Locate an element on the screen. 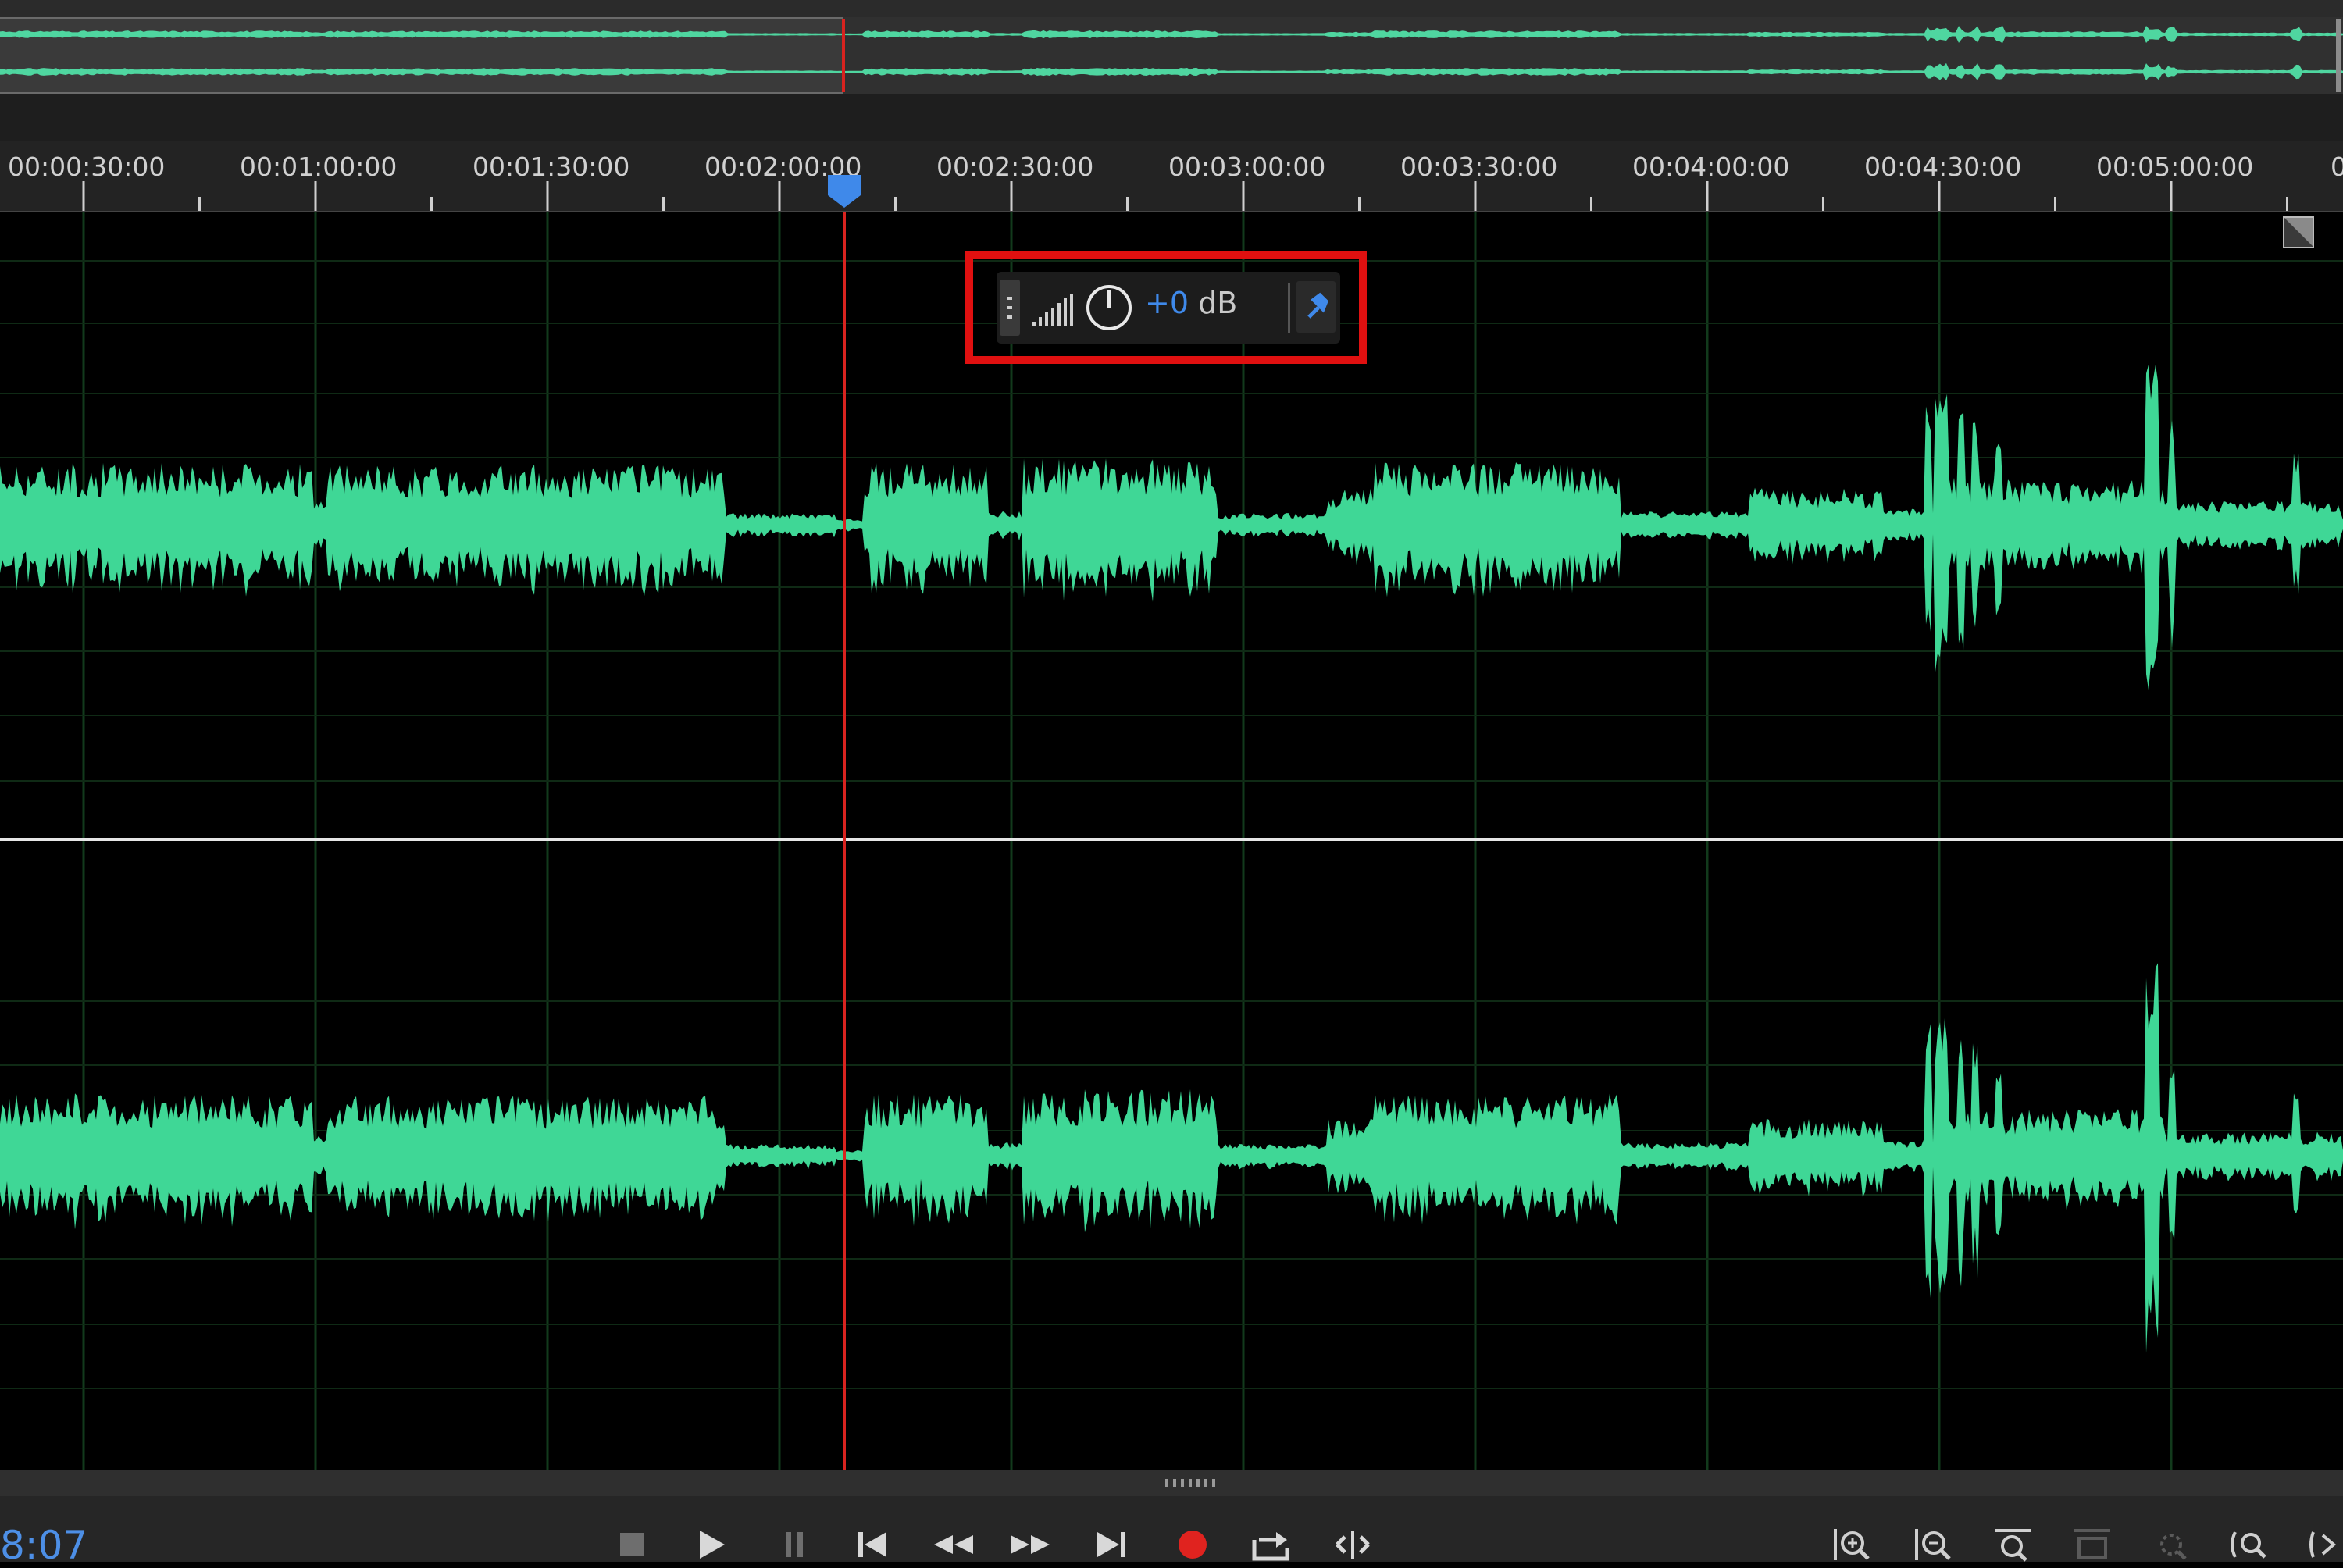  skip-forward-icon is located at coordinates (1111, 1544).